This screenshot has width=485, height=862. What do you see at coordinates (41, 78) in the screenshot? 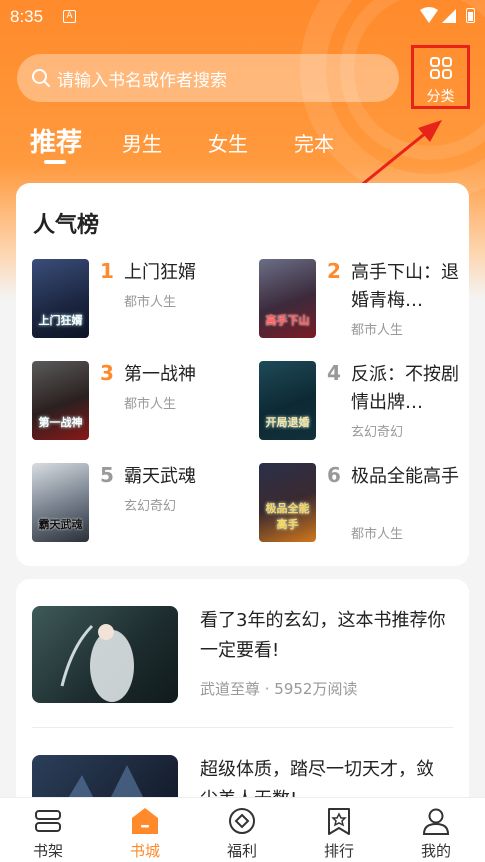
I see `search-icon` at bounding box center [41, 78].